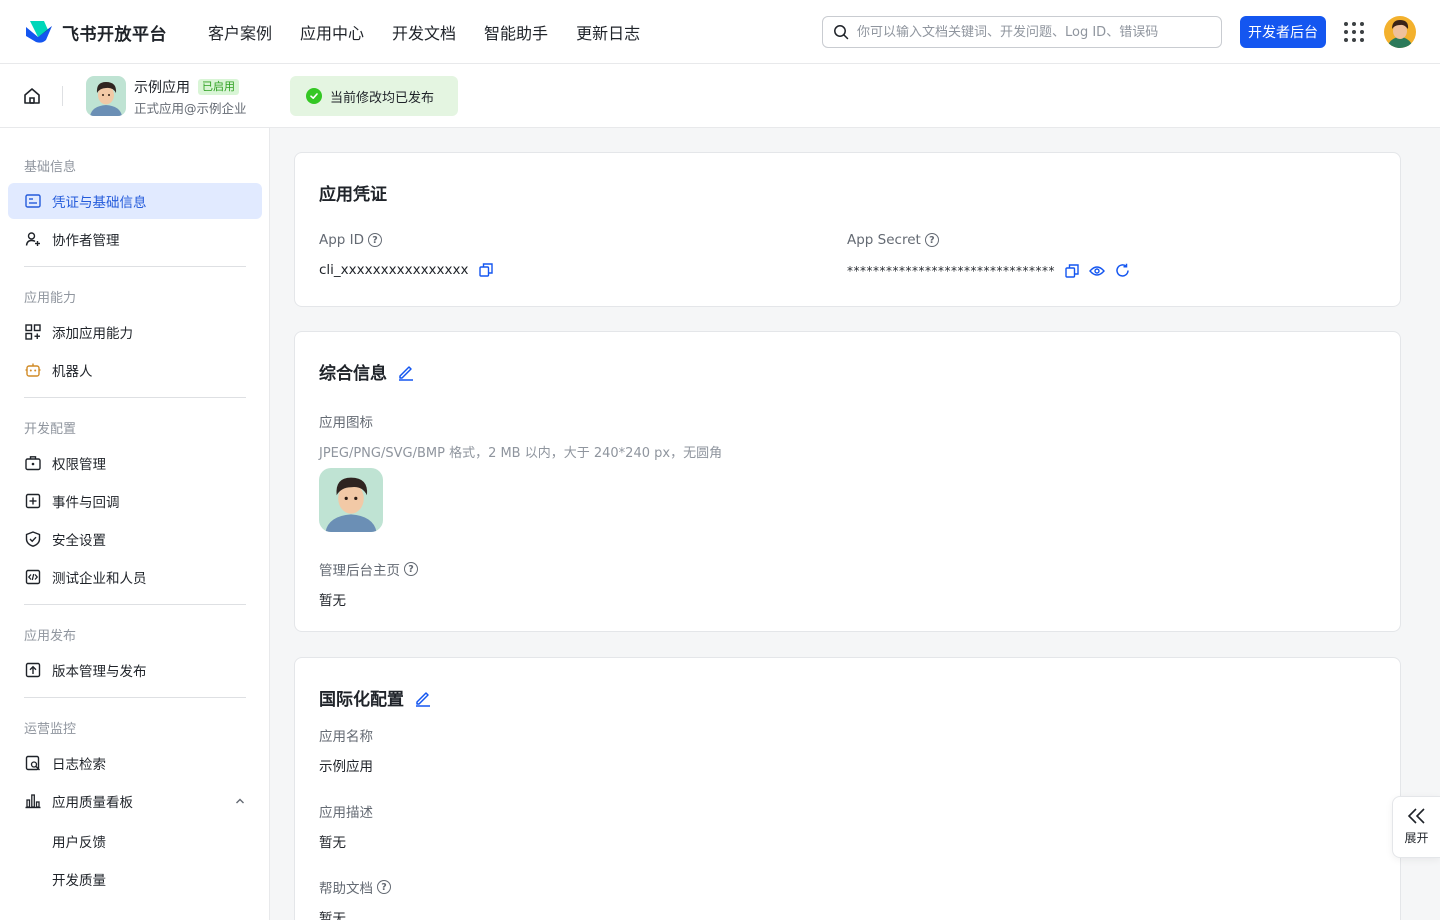 Image resolution: width=1440 pixels, height=920 pixels. I want to click on app-header-bar, so click(720, 96).